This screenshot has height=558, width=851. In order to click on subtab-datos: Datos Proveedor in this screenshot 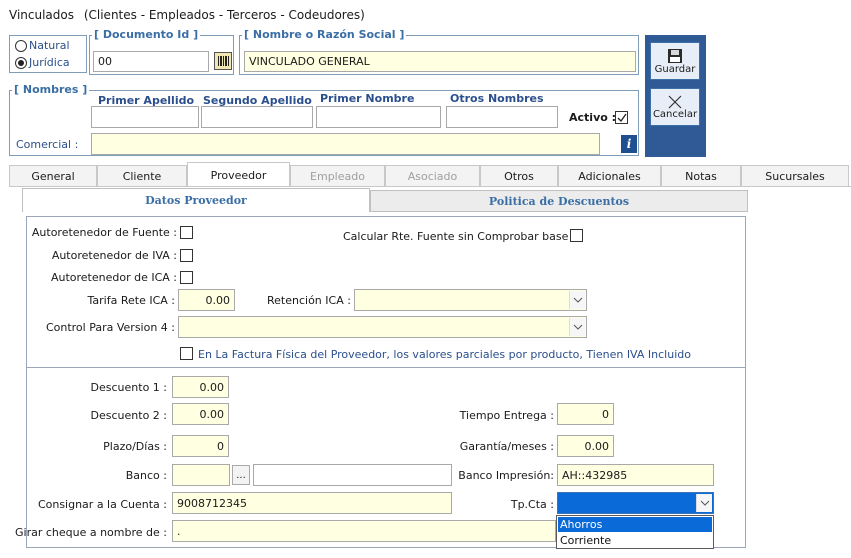, I will do `click(196, 200)`.